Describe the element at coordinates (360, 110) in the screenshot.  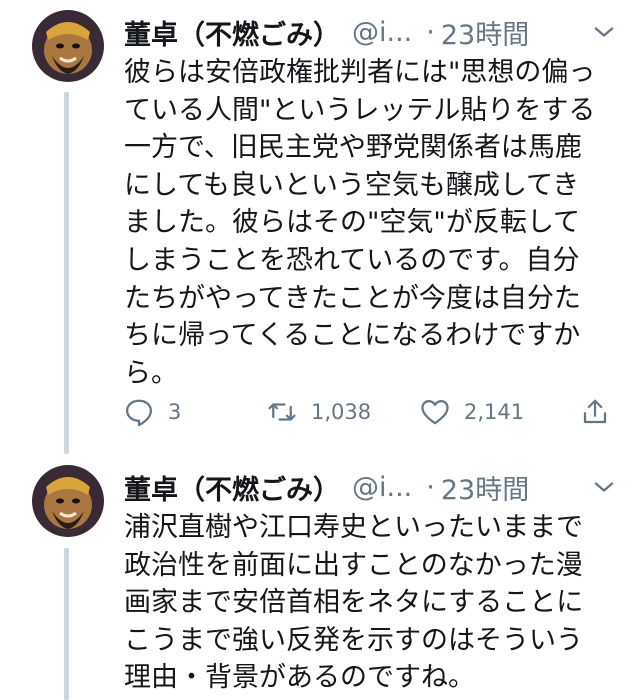
I see `tweet-text-line: ている人間"というレッテル貼りをする` at that location.